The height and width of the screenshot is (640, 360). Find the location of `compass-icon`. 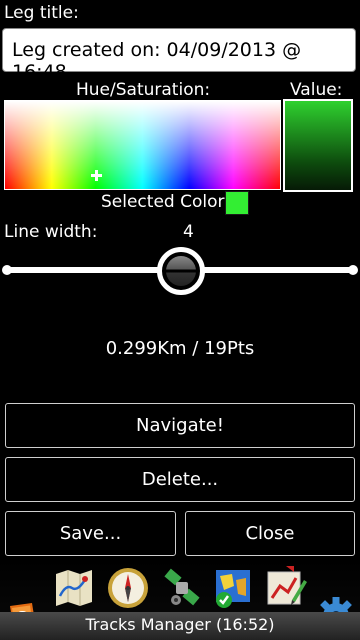

compass-icon is located at coordinates (128, 588).